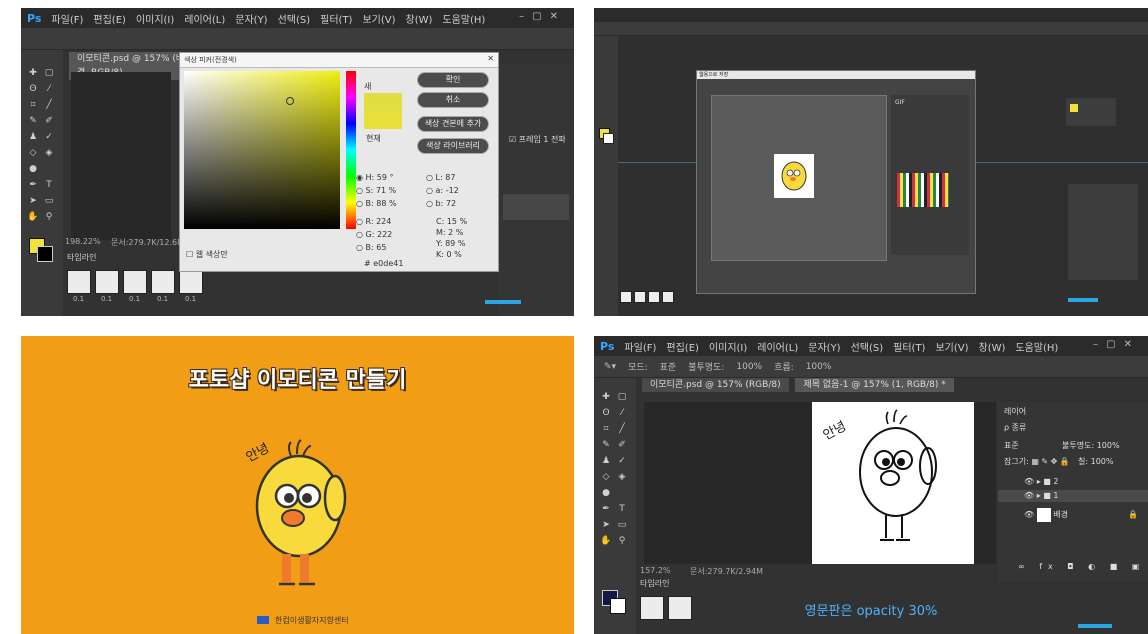 This screenshot has height=634, width=1148. What do you see at coordinates (1091, 445) in the screenshot?
I see `opacity-field: 불투명도: 100%` at bounding box center [1091, 445].